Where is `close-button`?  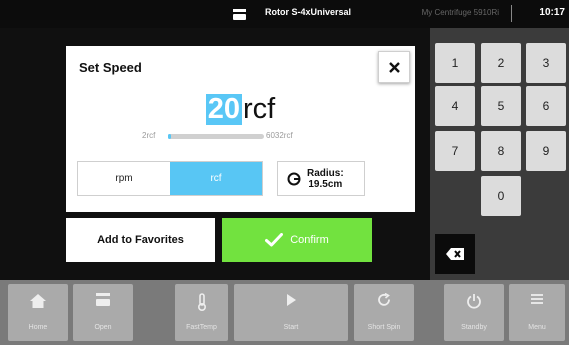
close-button is located at coordinates (394, 67).